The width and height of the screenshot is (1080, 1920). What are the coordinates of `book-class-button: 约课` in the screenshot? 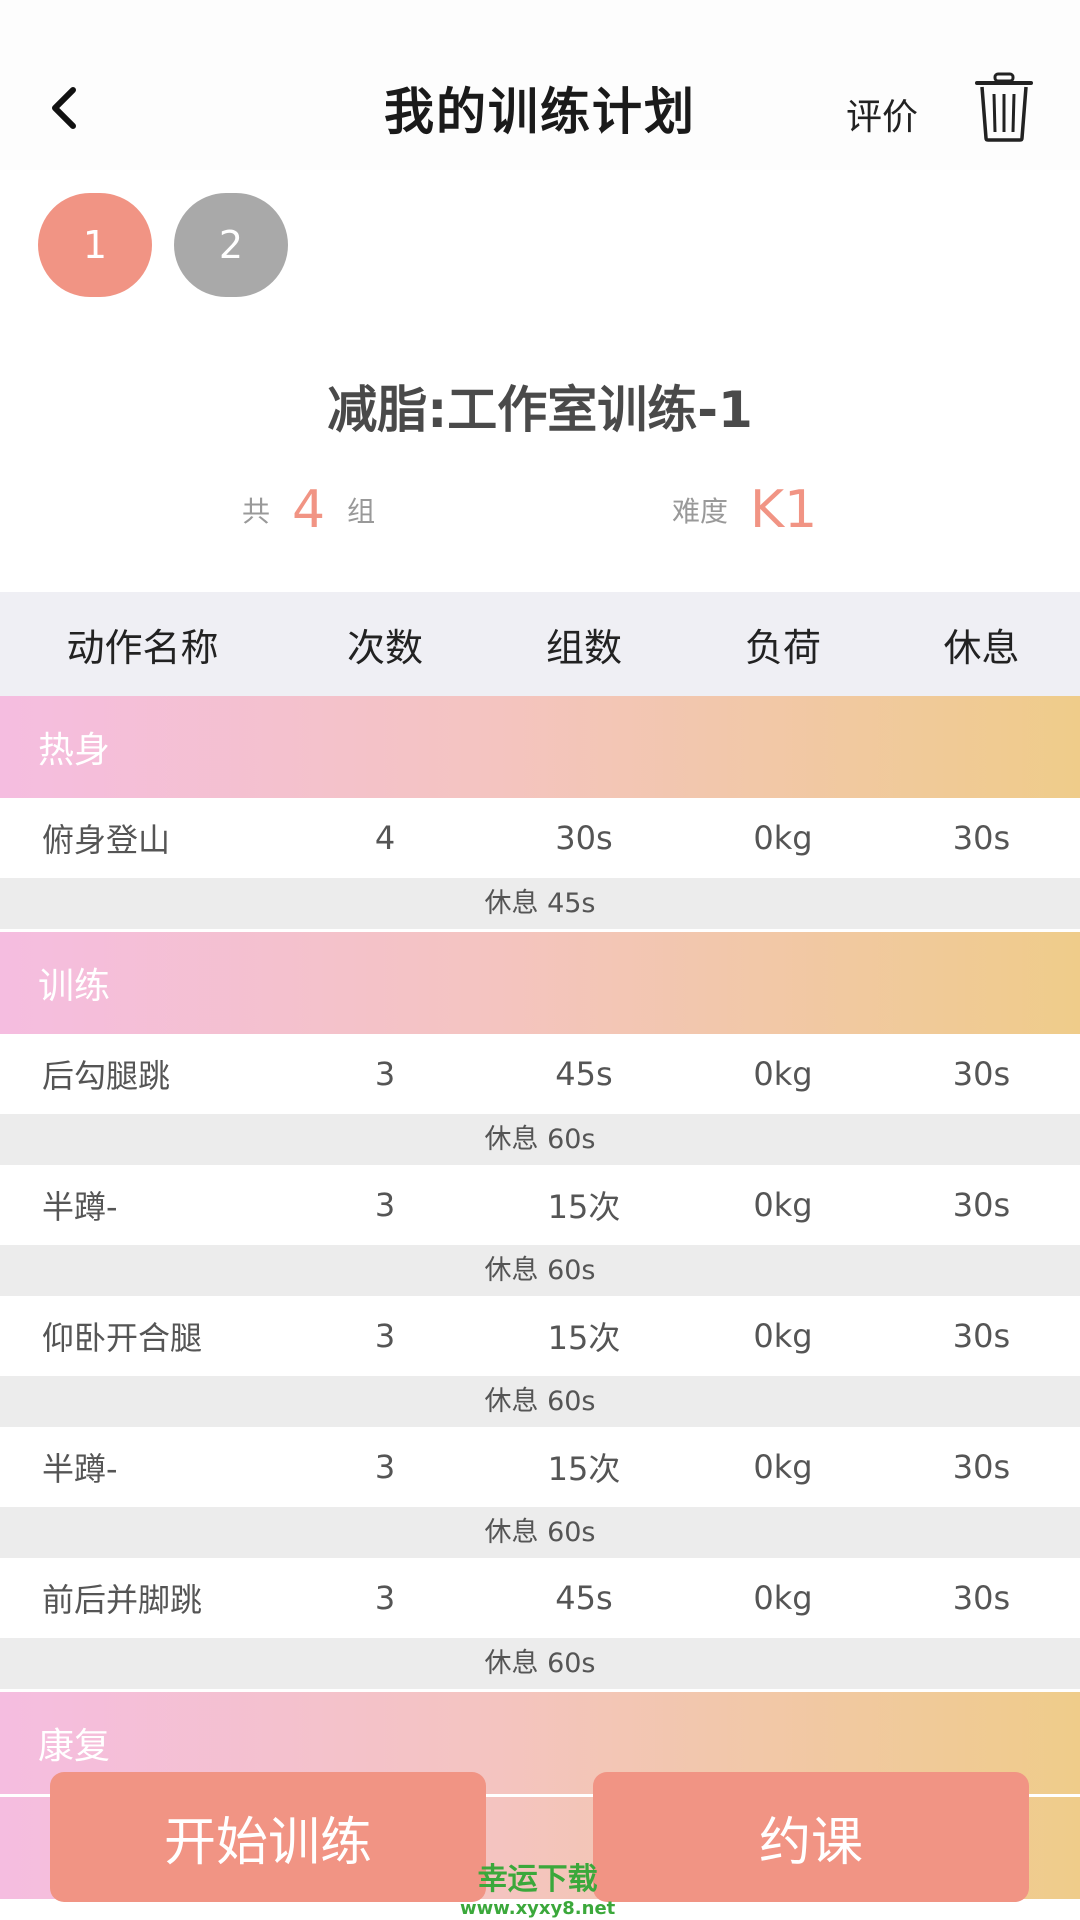 It's located at (811, 1837).